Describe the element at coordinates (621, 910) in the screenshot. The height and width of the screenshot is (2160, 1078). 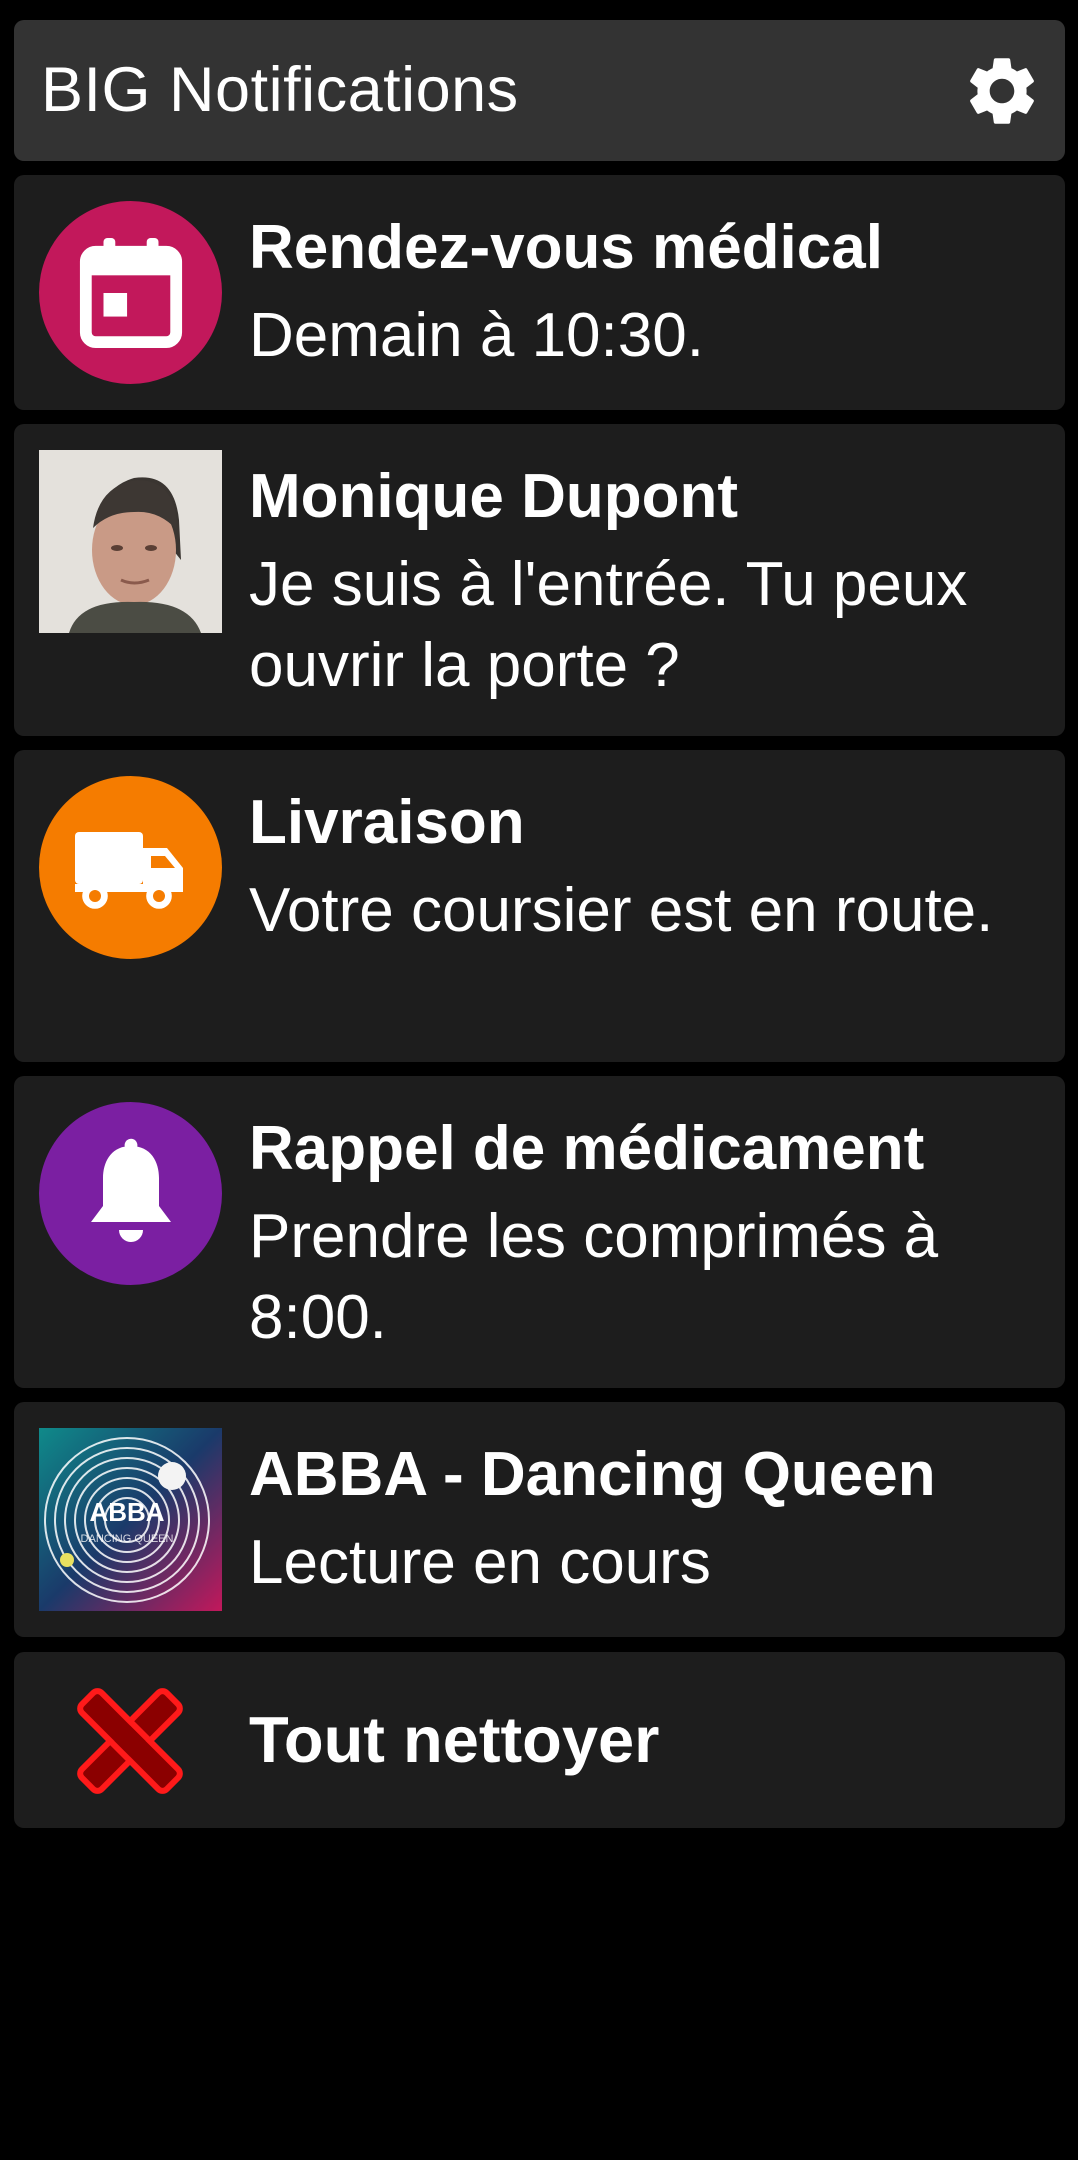
I see `notification-body: Votre coursier est en route.` at that location.